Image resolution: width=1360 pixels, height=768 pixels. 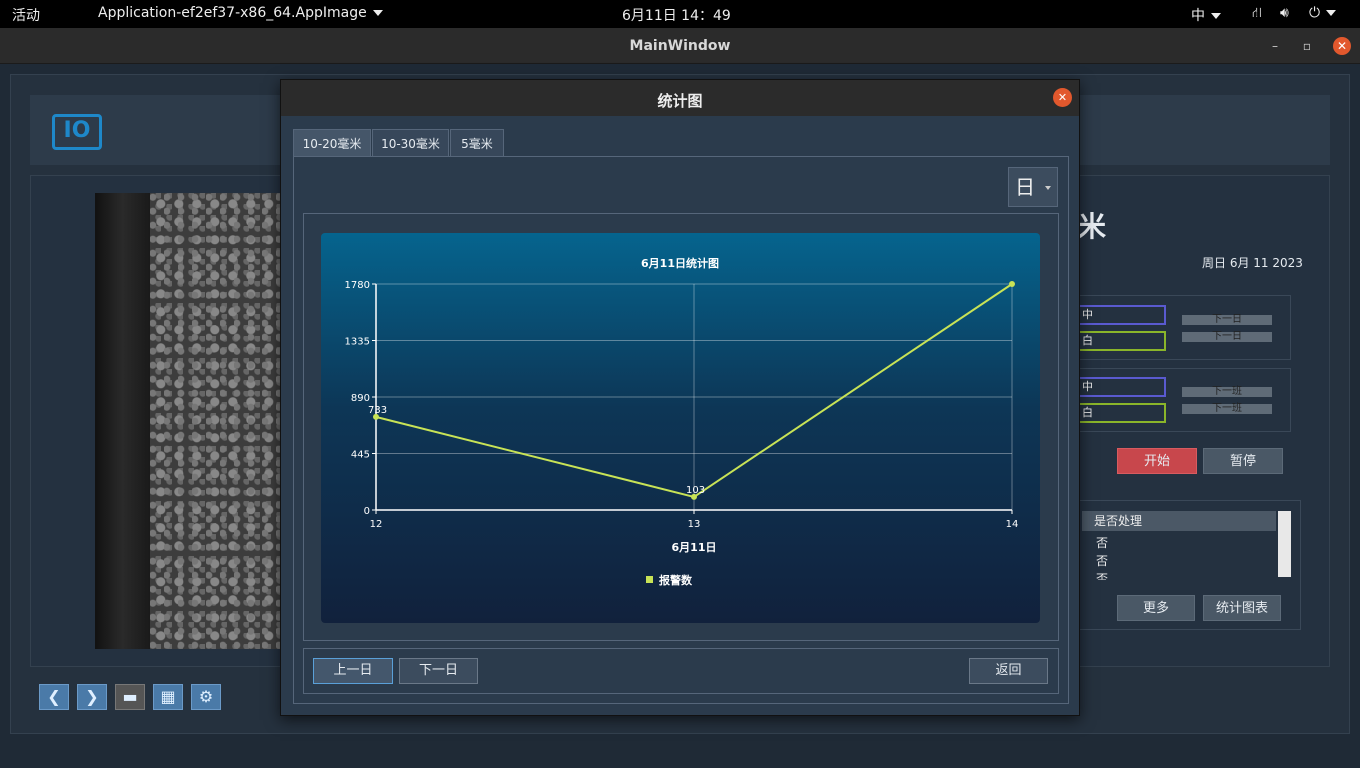 I want to click on forward-arrow-icon: ❯, so click(x=92, y=697).